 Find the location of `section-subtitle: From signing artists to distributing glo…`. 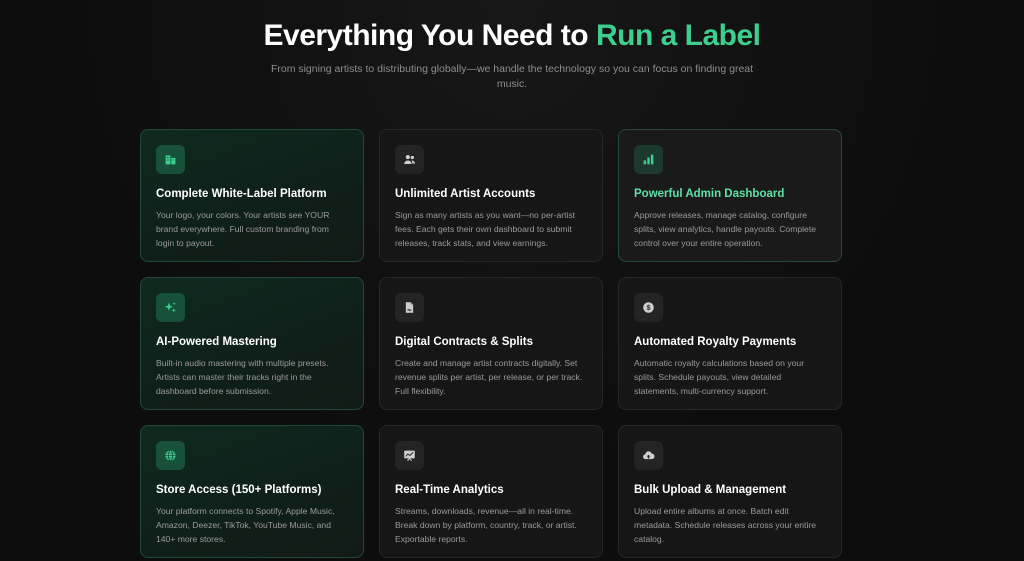

section-subtitle: From signing artists to distributing glo… is located at coordinates (512, 76).